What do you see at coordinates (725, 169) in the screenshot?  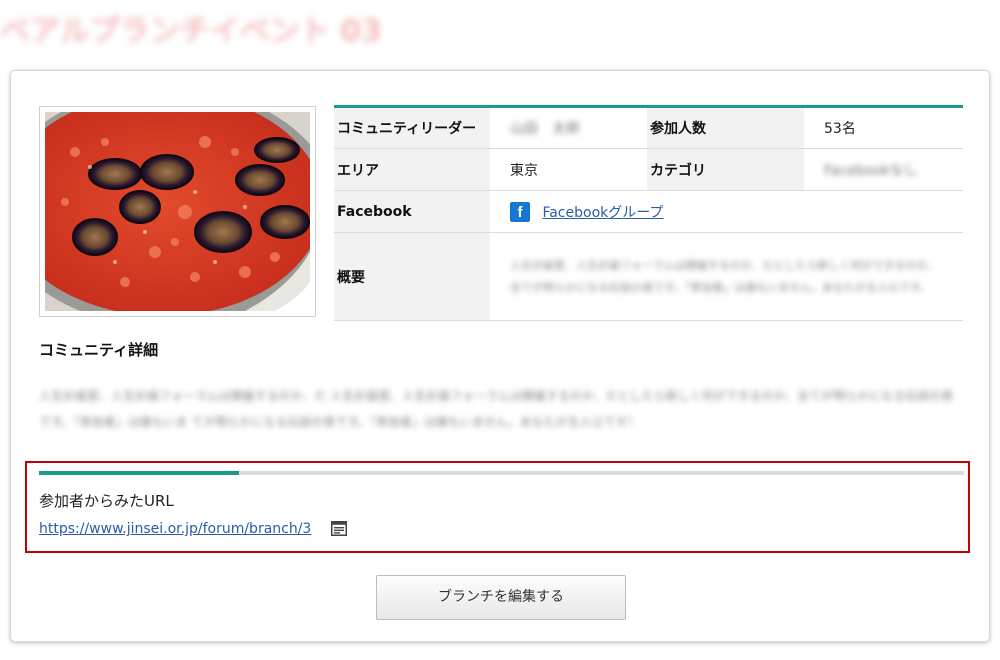 I see `category-label: カテゴリ` at bounding box center [725, 169].